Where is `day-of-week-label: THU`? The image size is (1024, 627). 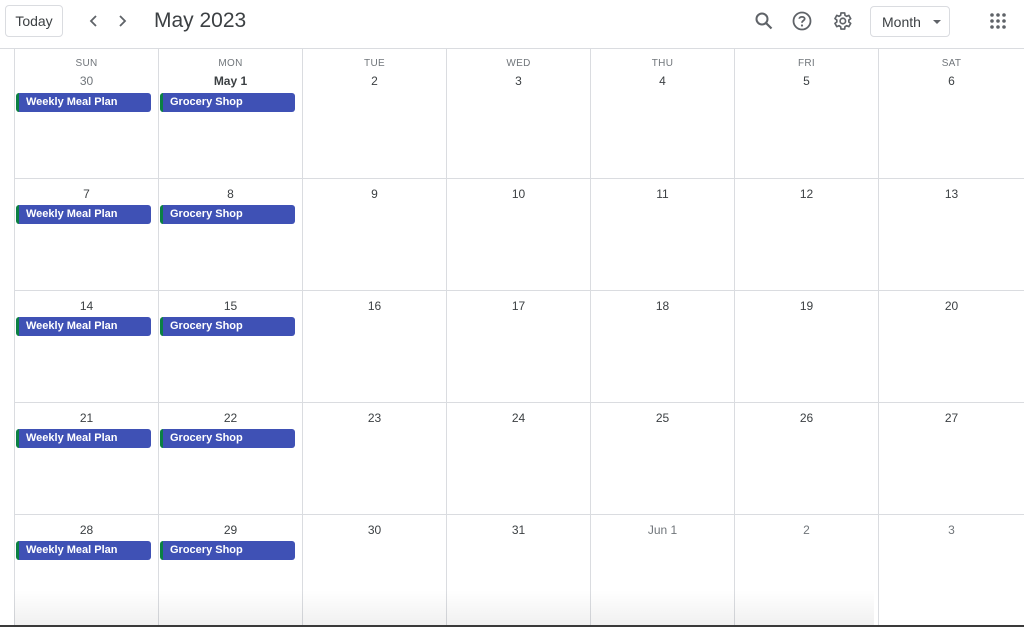 day-of-week-label: THU is located at coordinates (662, 63).